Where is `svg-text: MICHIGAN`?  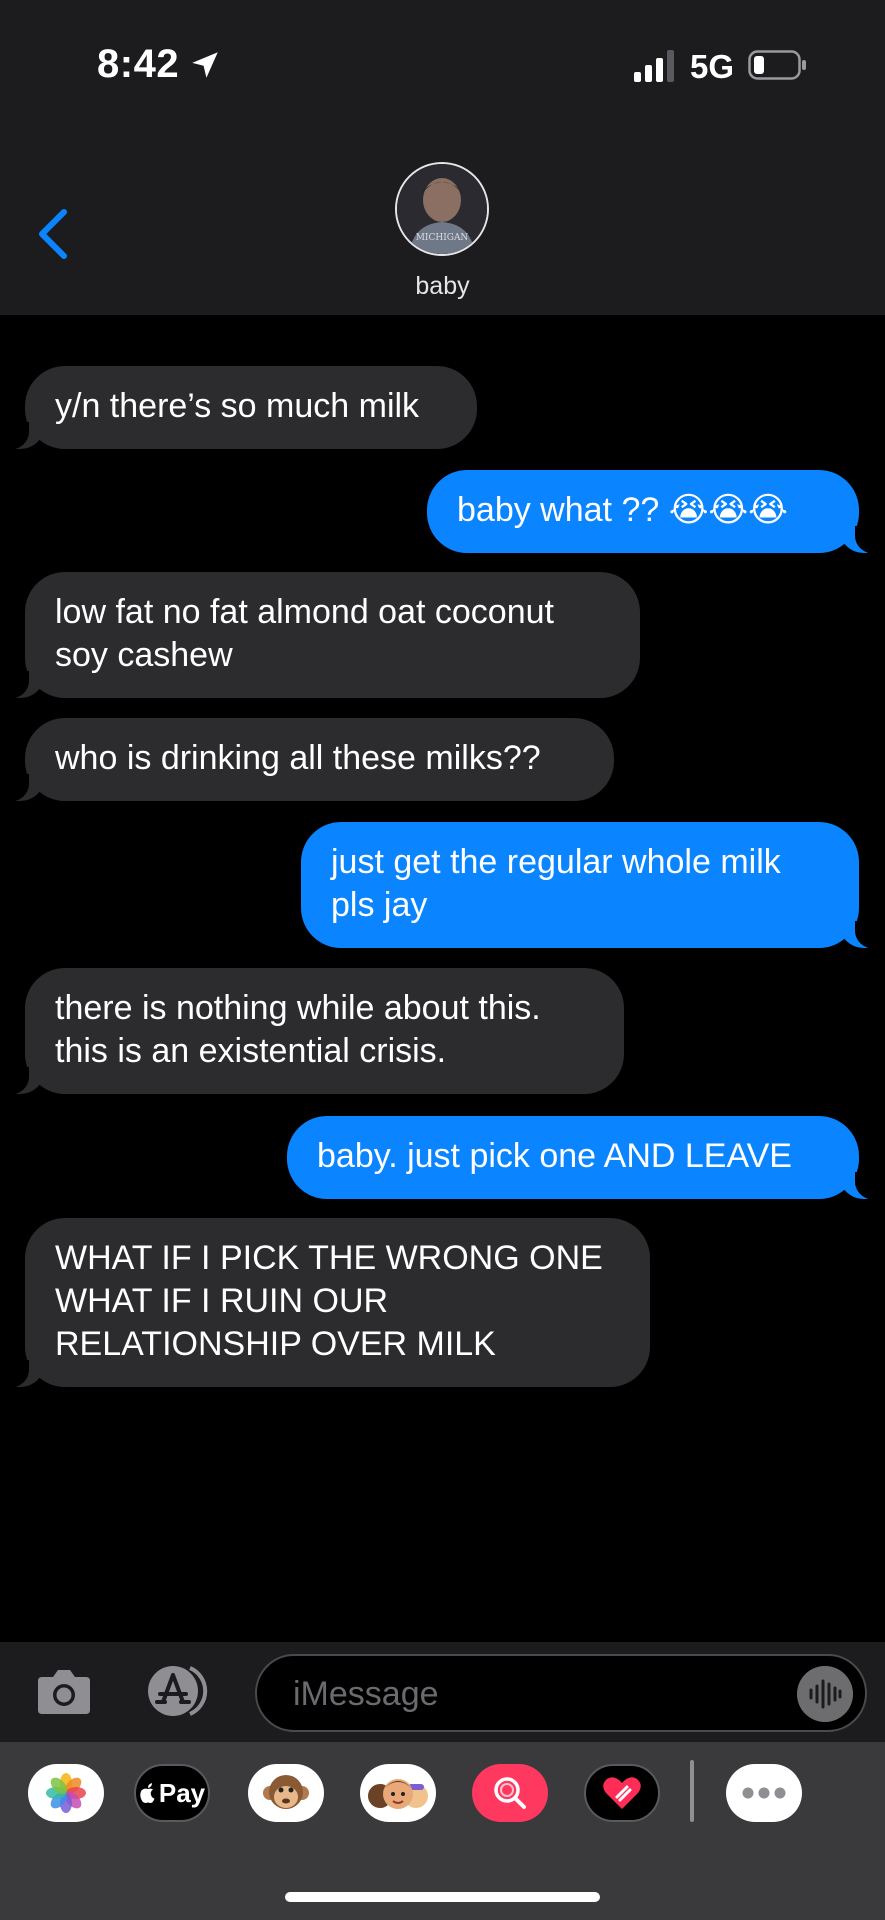
svg-text: MICHIGAN is located at coordinates (442, 238).